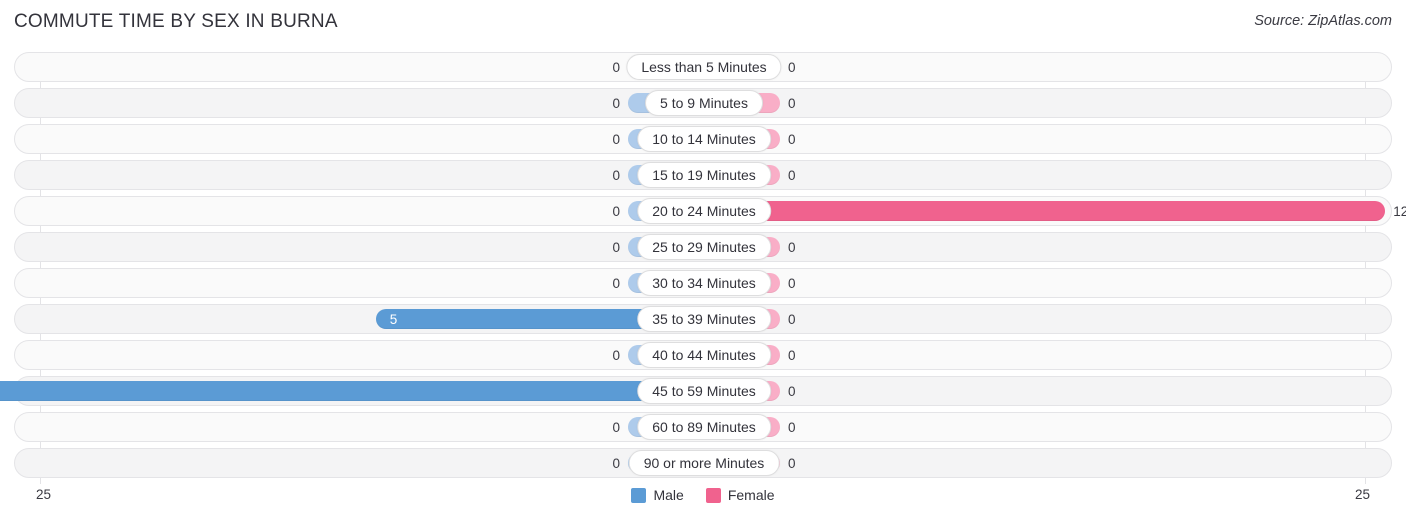 The image size is (1406, 522). I want to click on category-label-pill: 30 to 34 Minutes, so click(704, 283).